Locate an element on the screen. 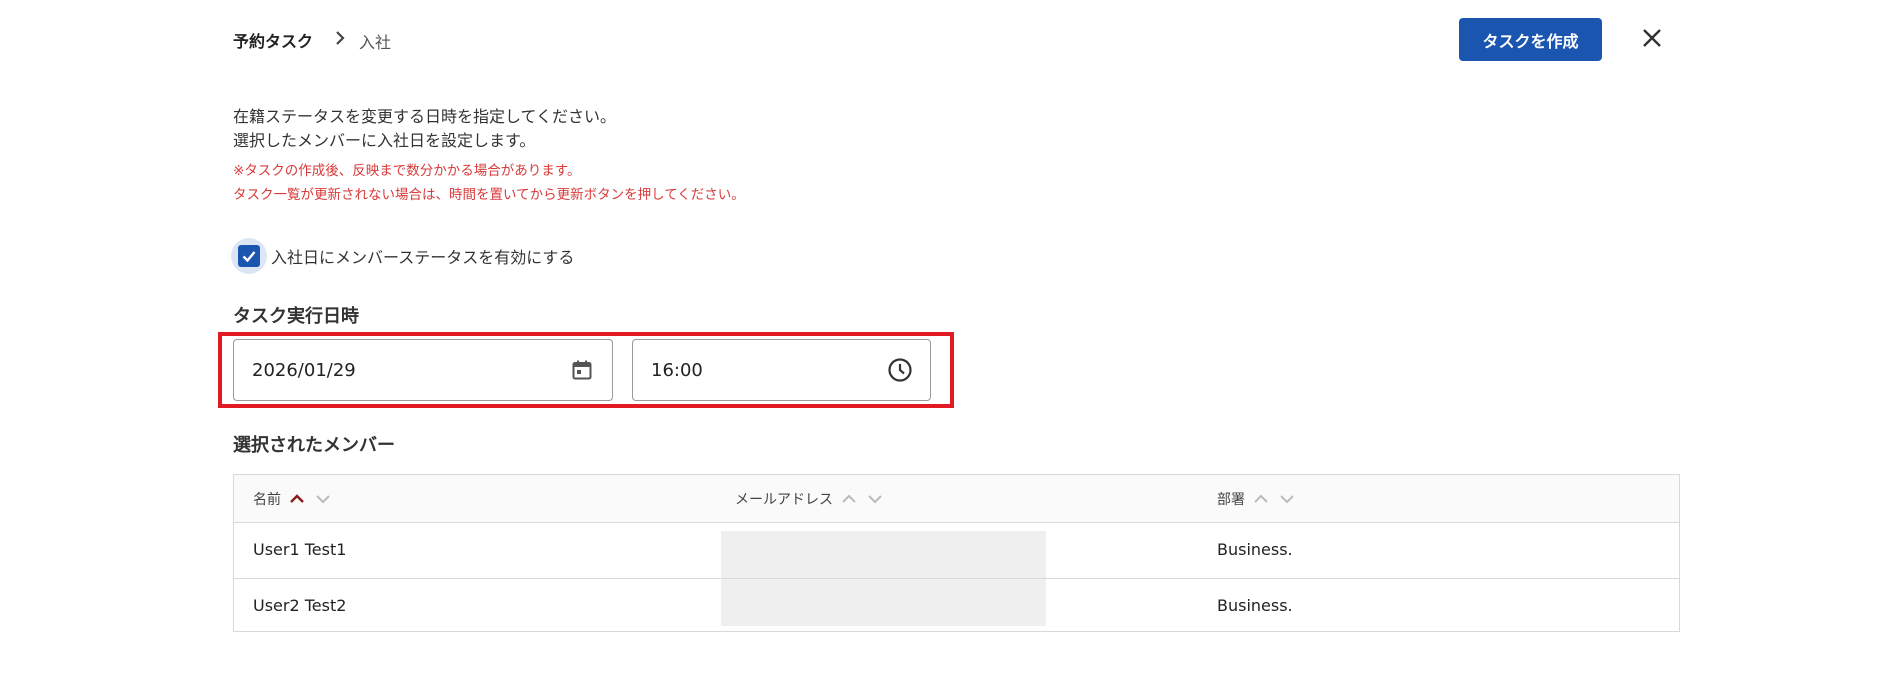 The height and width of the screenshot is (683, 1901). time-field is located at coordinates (781, 370).